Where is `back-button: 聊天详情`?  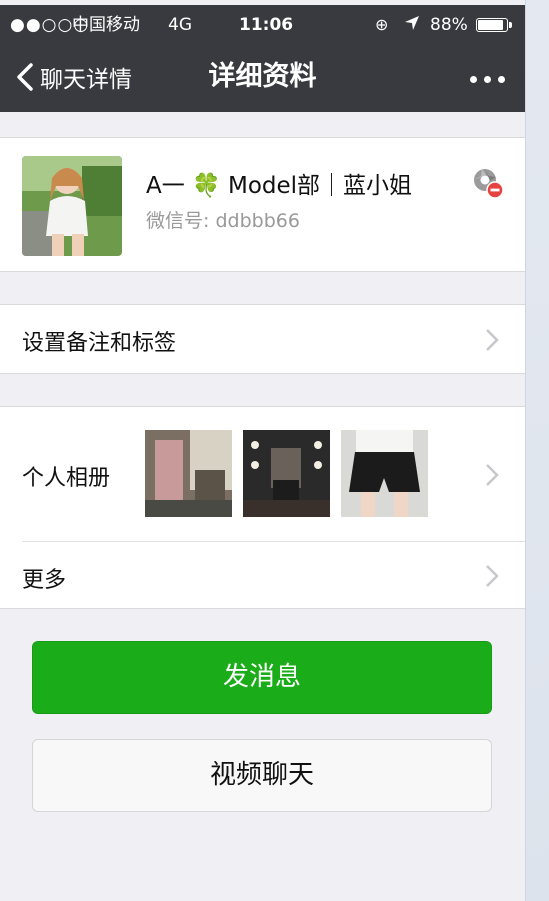
back-button: 聊天详情 is located at coordinates (73, 77).